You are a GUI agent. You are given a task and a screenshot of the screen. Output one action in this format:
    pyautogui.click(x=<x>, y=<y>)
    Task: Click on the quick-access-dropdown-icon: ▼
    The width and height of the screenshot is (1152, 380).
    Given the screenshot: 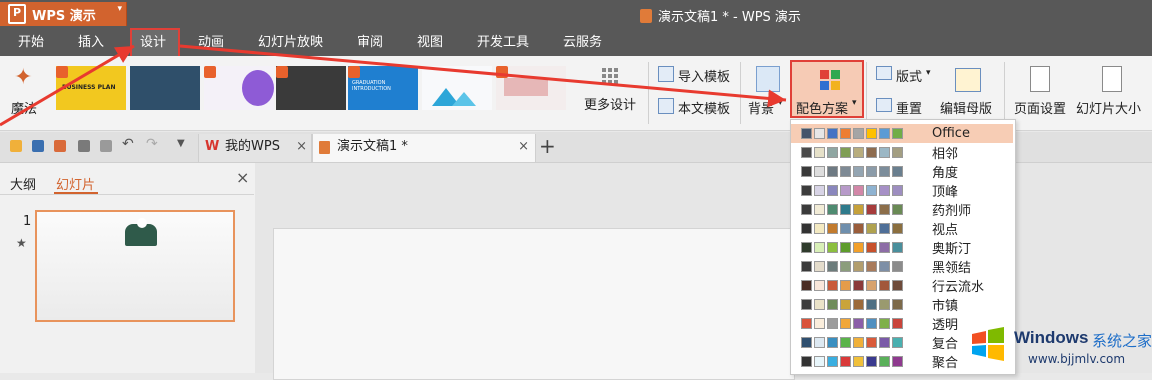 What is the action you would take?
    pyautogui.click(x=181, y=143)
    